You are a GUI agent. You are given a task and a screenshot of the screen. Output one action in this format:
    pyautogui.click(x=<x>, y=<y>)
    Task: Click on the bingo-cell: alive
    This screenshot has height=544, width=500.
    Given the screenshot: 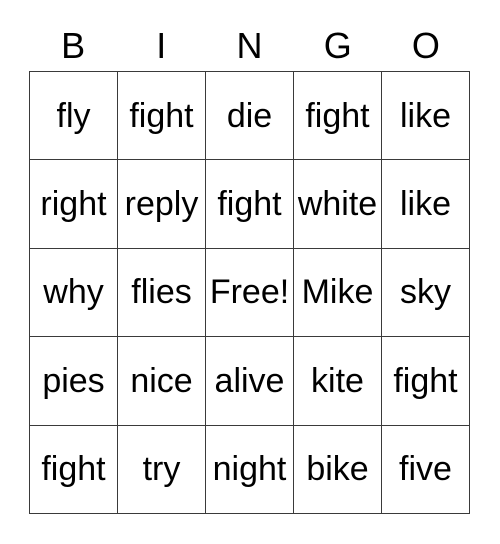 What is the action you would take?
    pyautogui.click(x=250, y=381)
    